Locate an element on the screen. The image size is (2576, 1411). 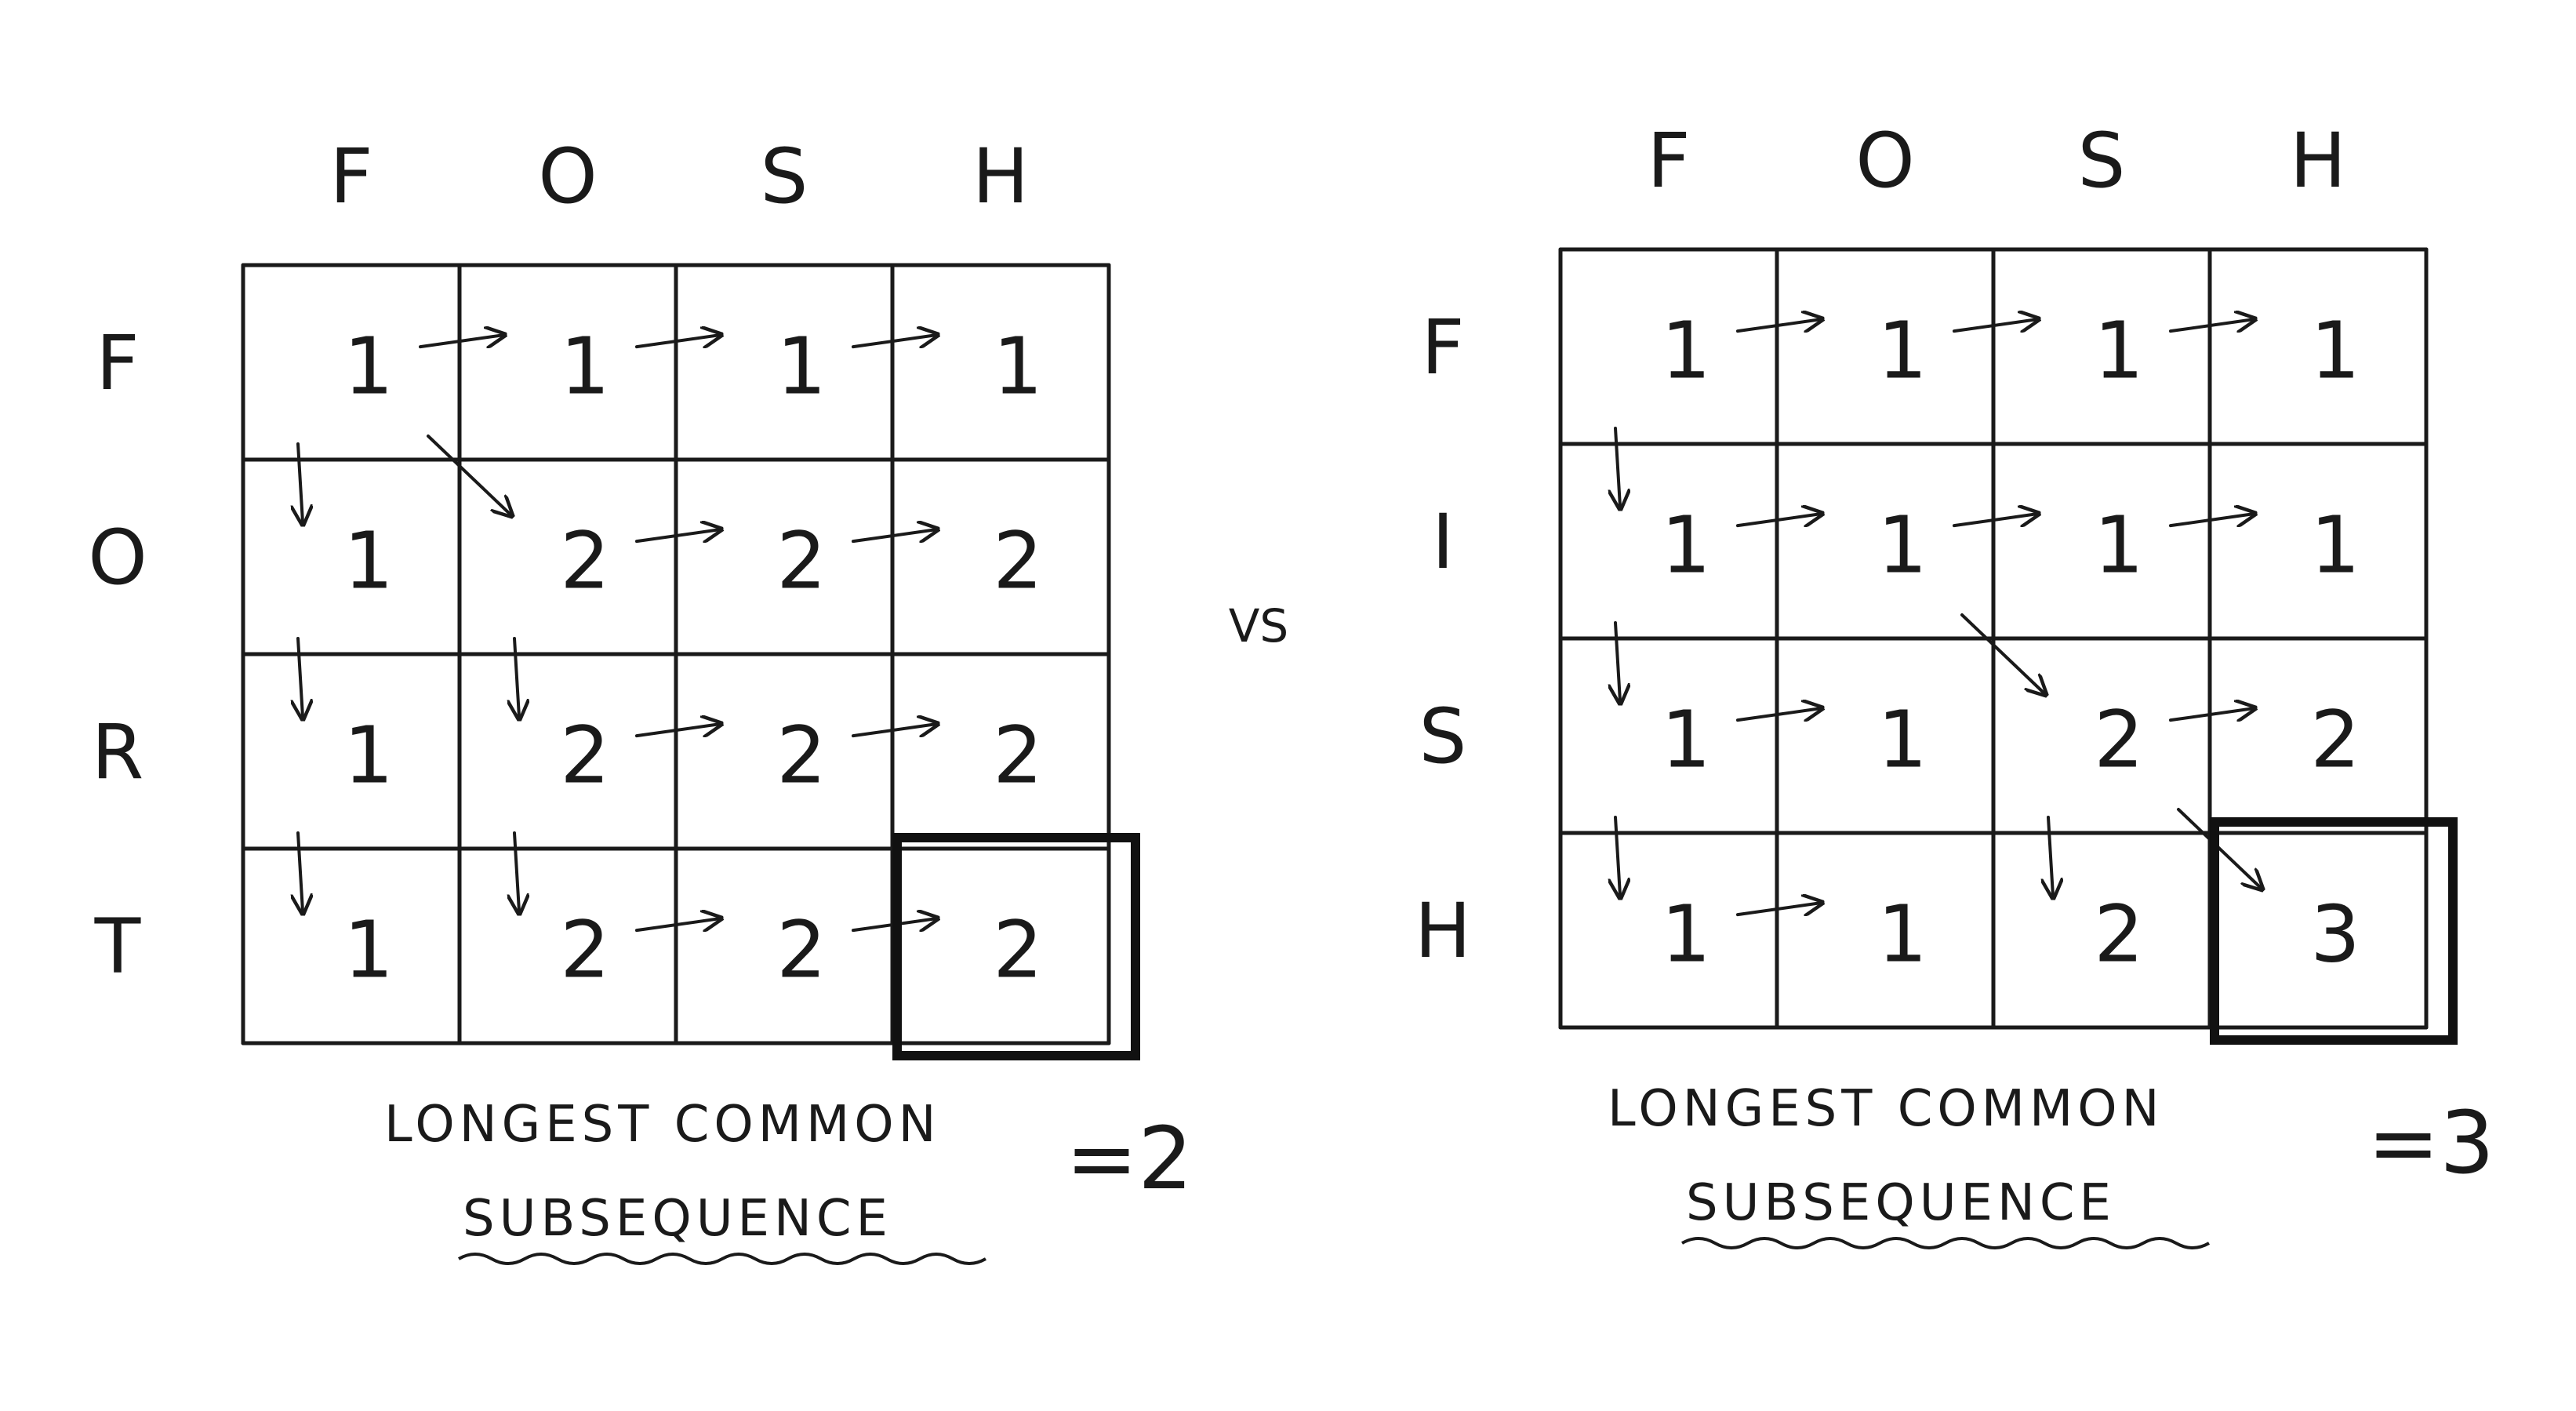
row-letter: T is located at coordinates (117, 947).